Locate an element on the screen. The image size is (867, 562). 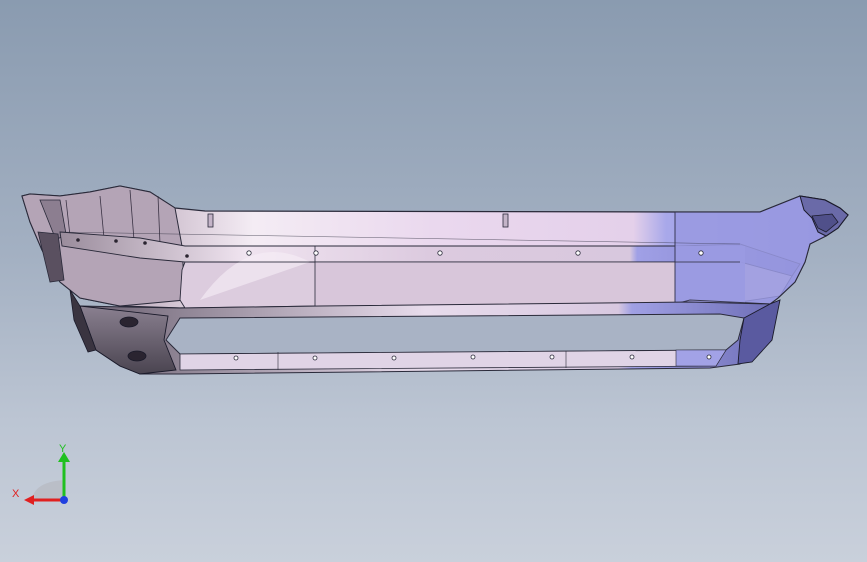
x-axis-label: X is located at coordinates (16, 494).